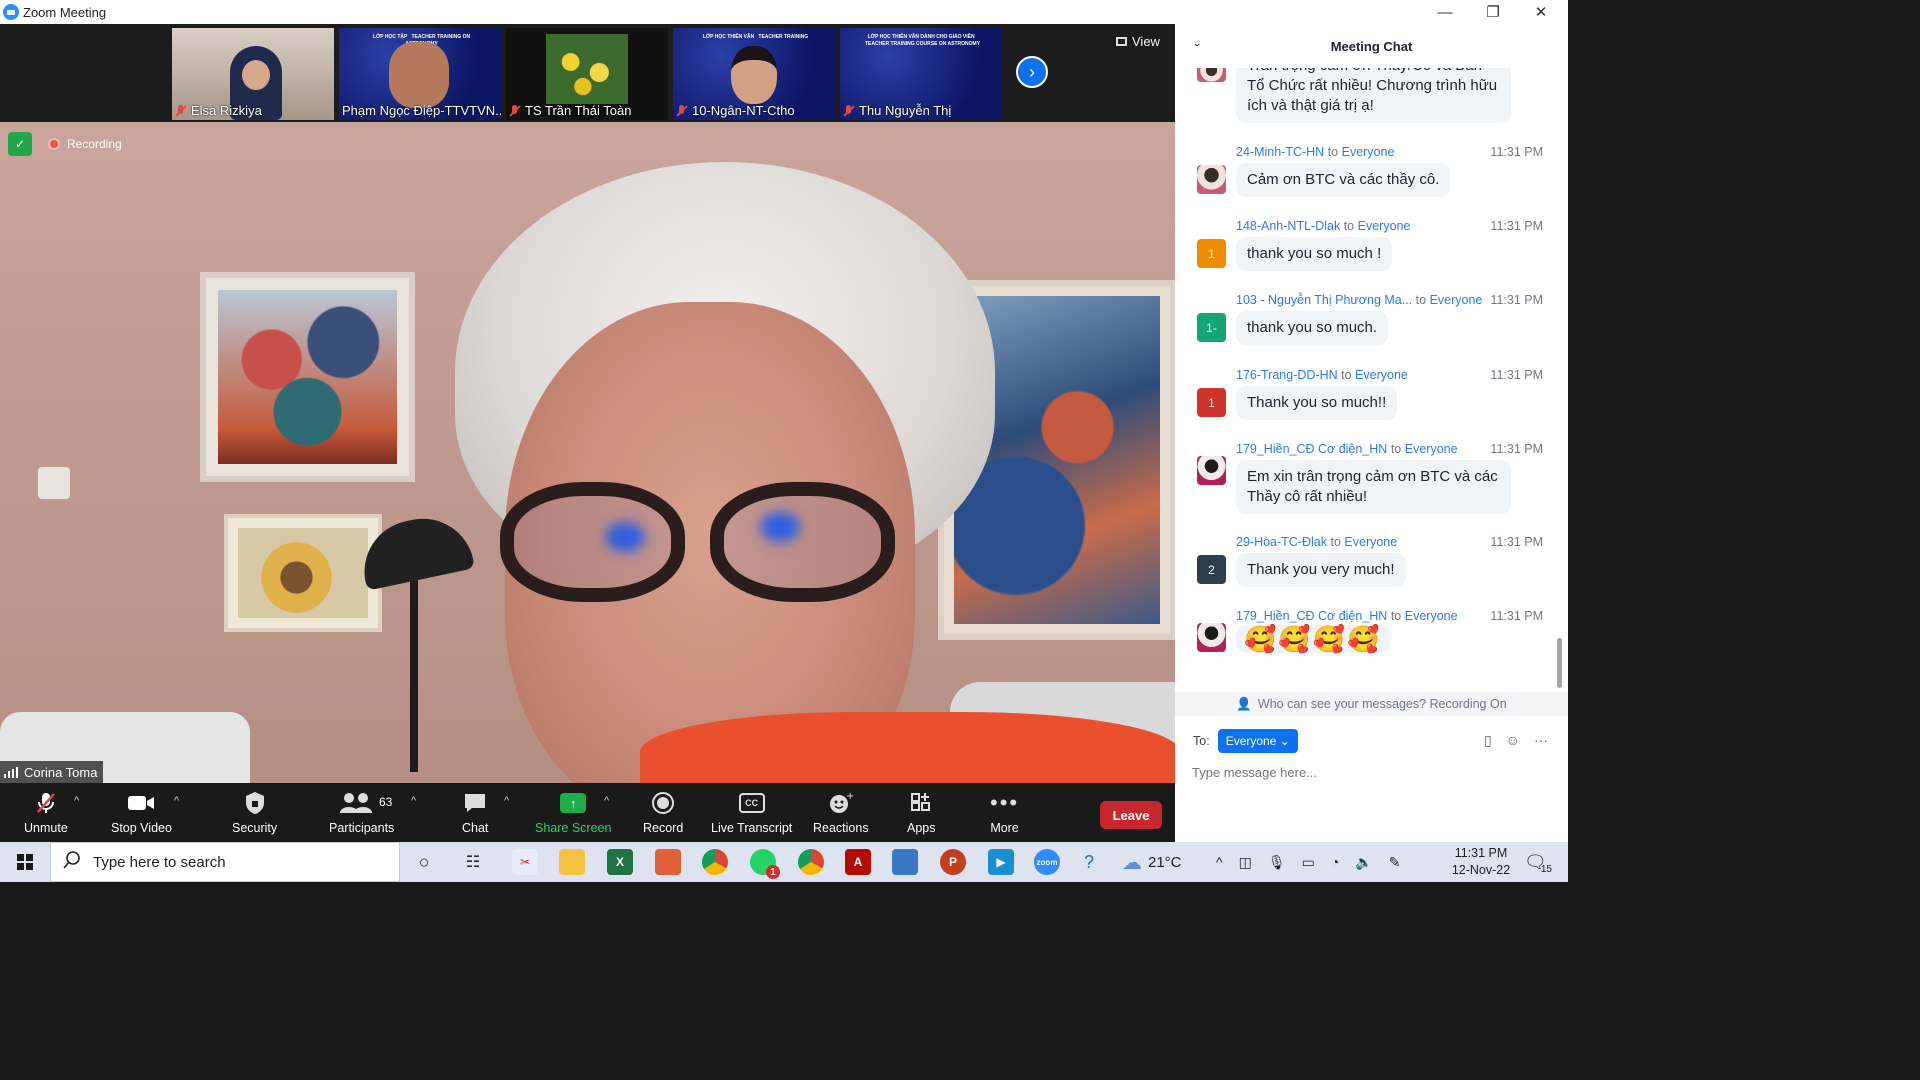  I want to click on chat-scrollbar, so click(1559, 663).